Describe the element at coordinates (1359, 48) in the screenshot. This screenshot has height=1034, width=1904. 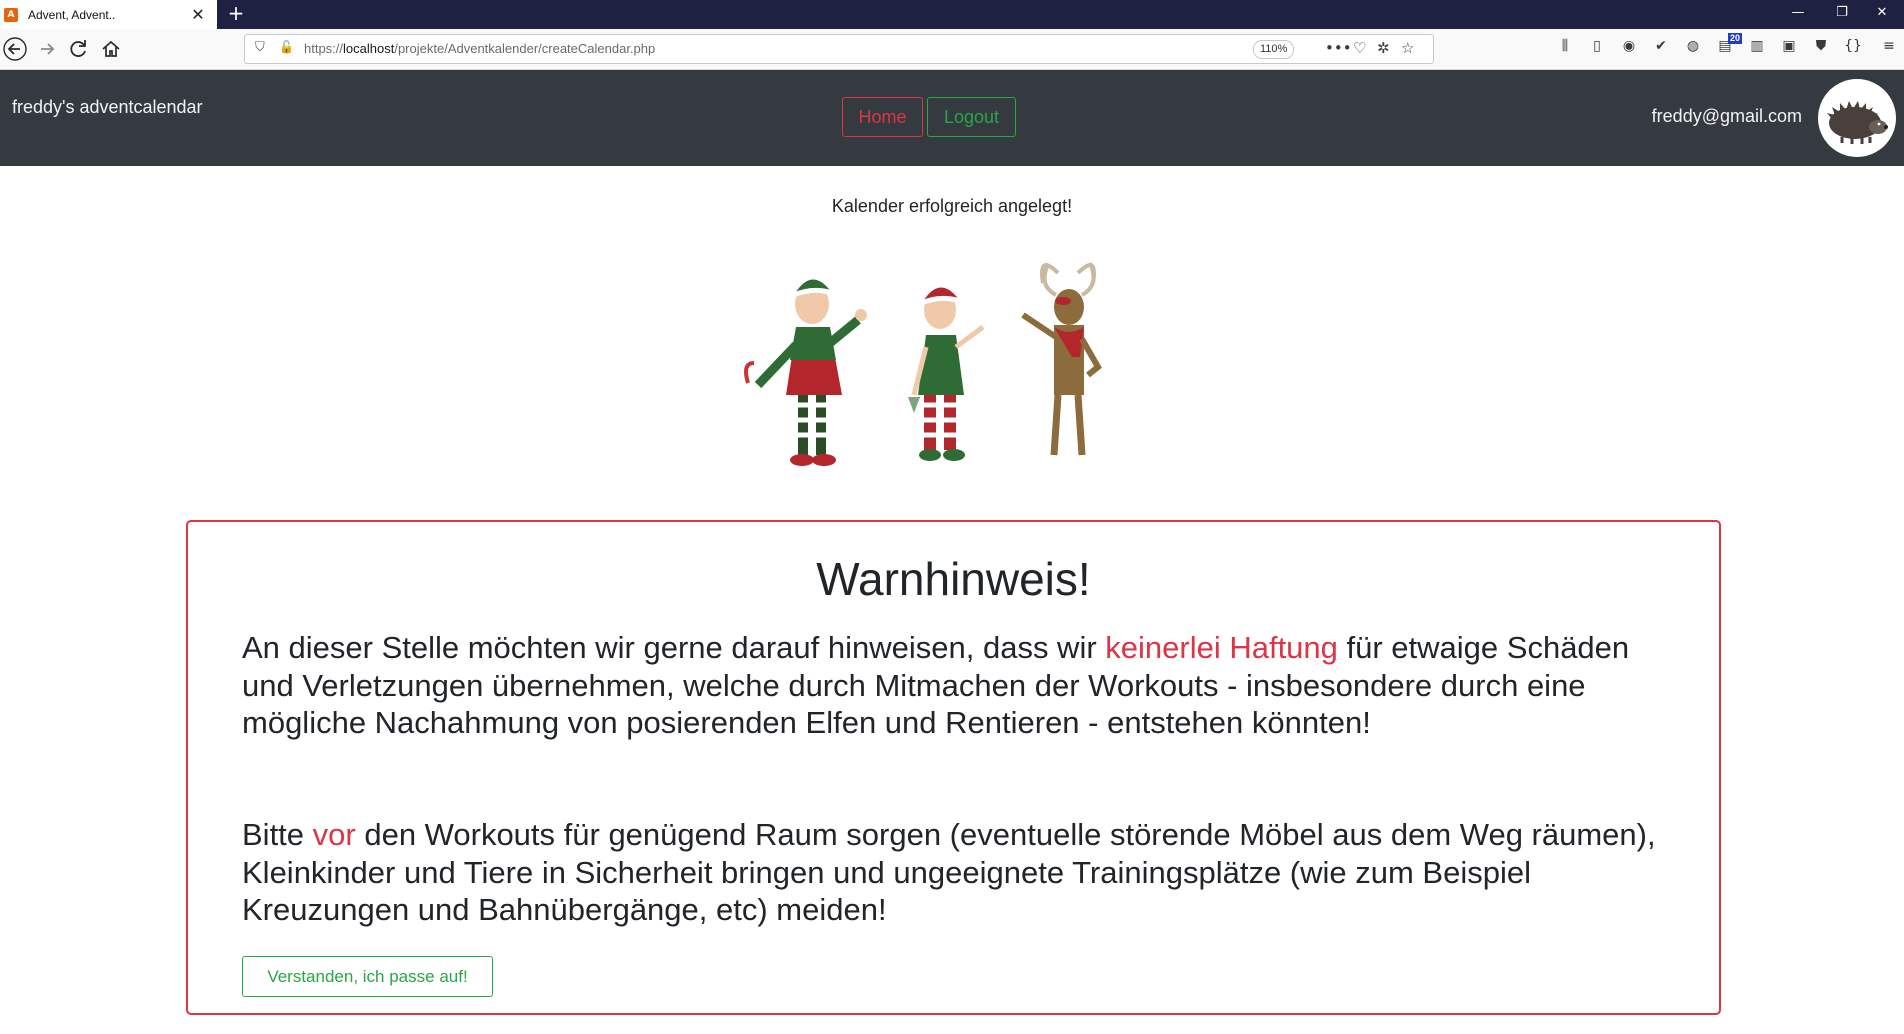
I see `pocket-icon: ♡` at that location.